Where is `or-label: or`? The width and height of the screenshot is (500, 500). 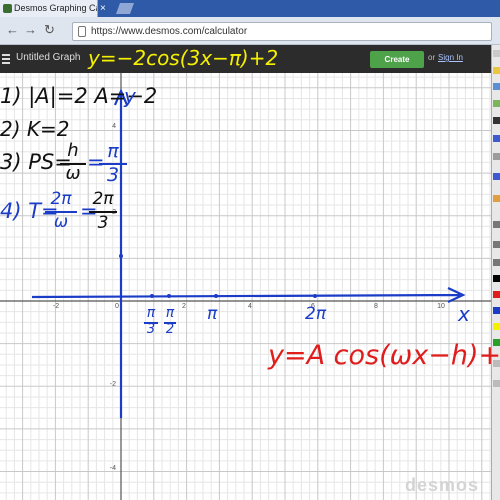 or-label: or is located at coordinates (432, 57).